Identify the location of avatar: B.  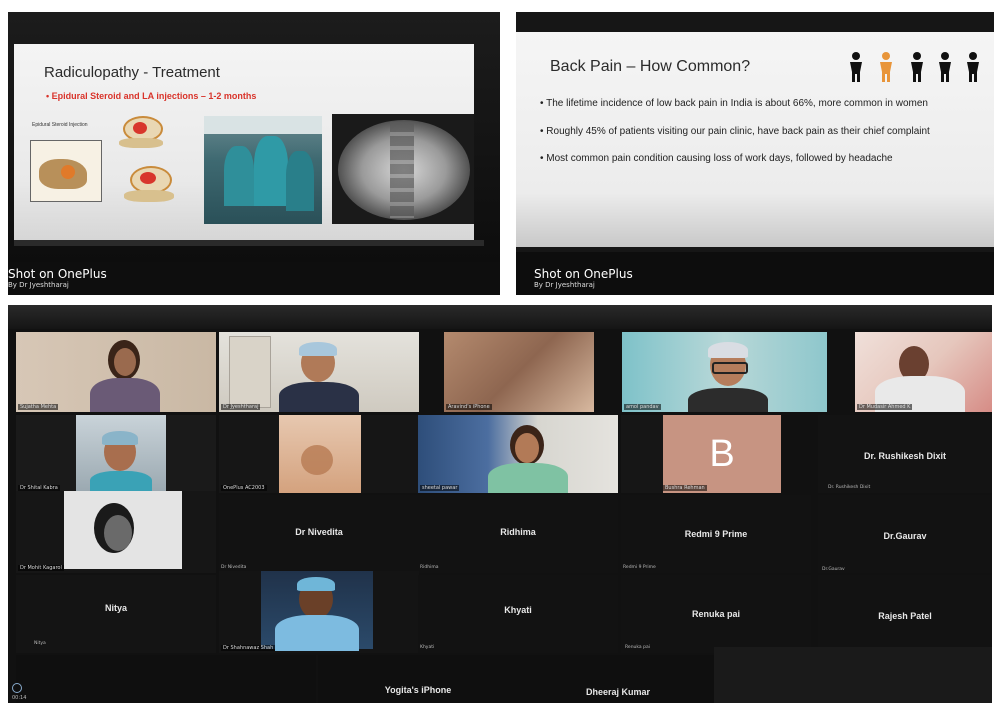
(722, 454).